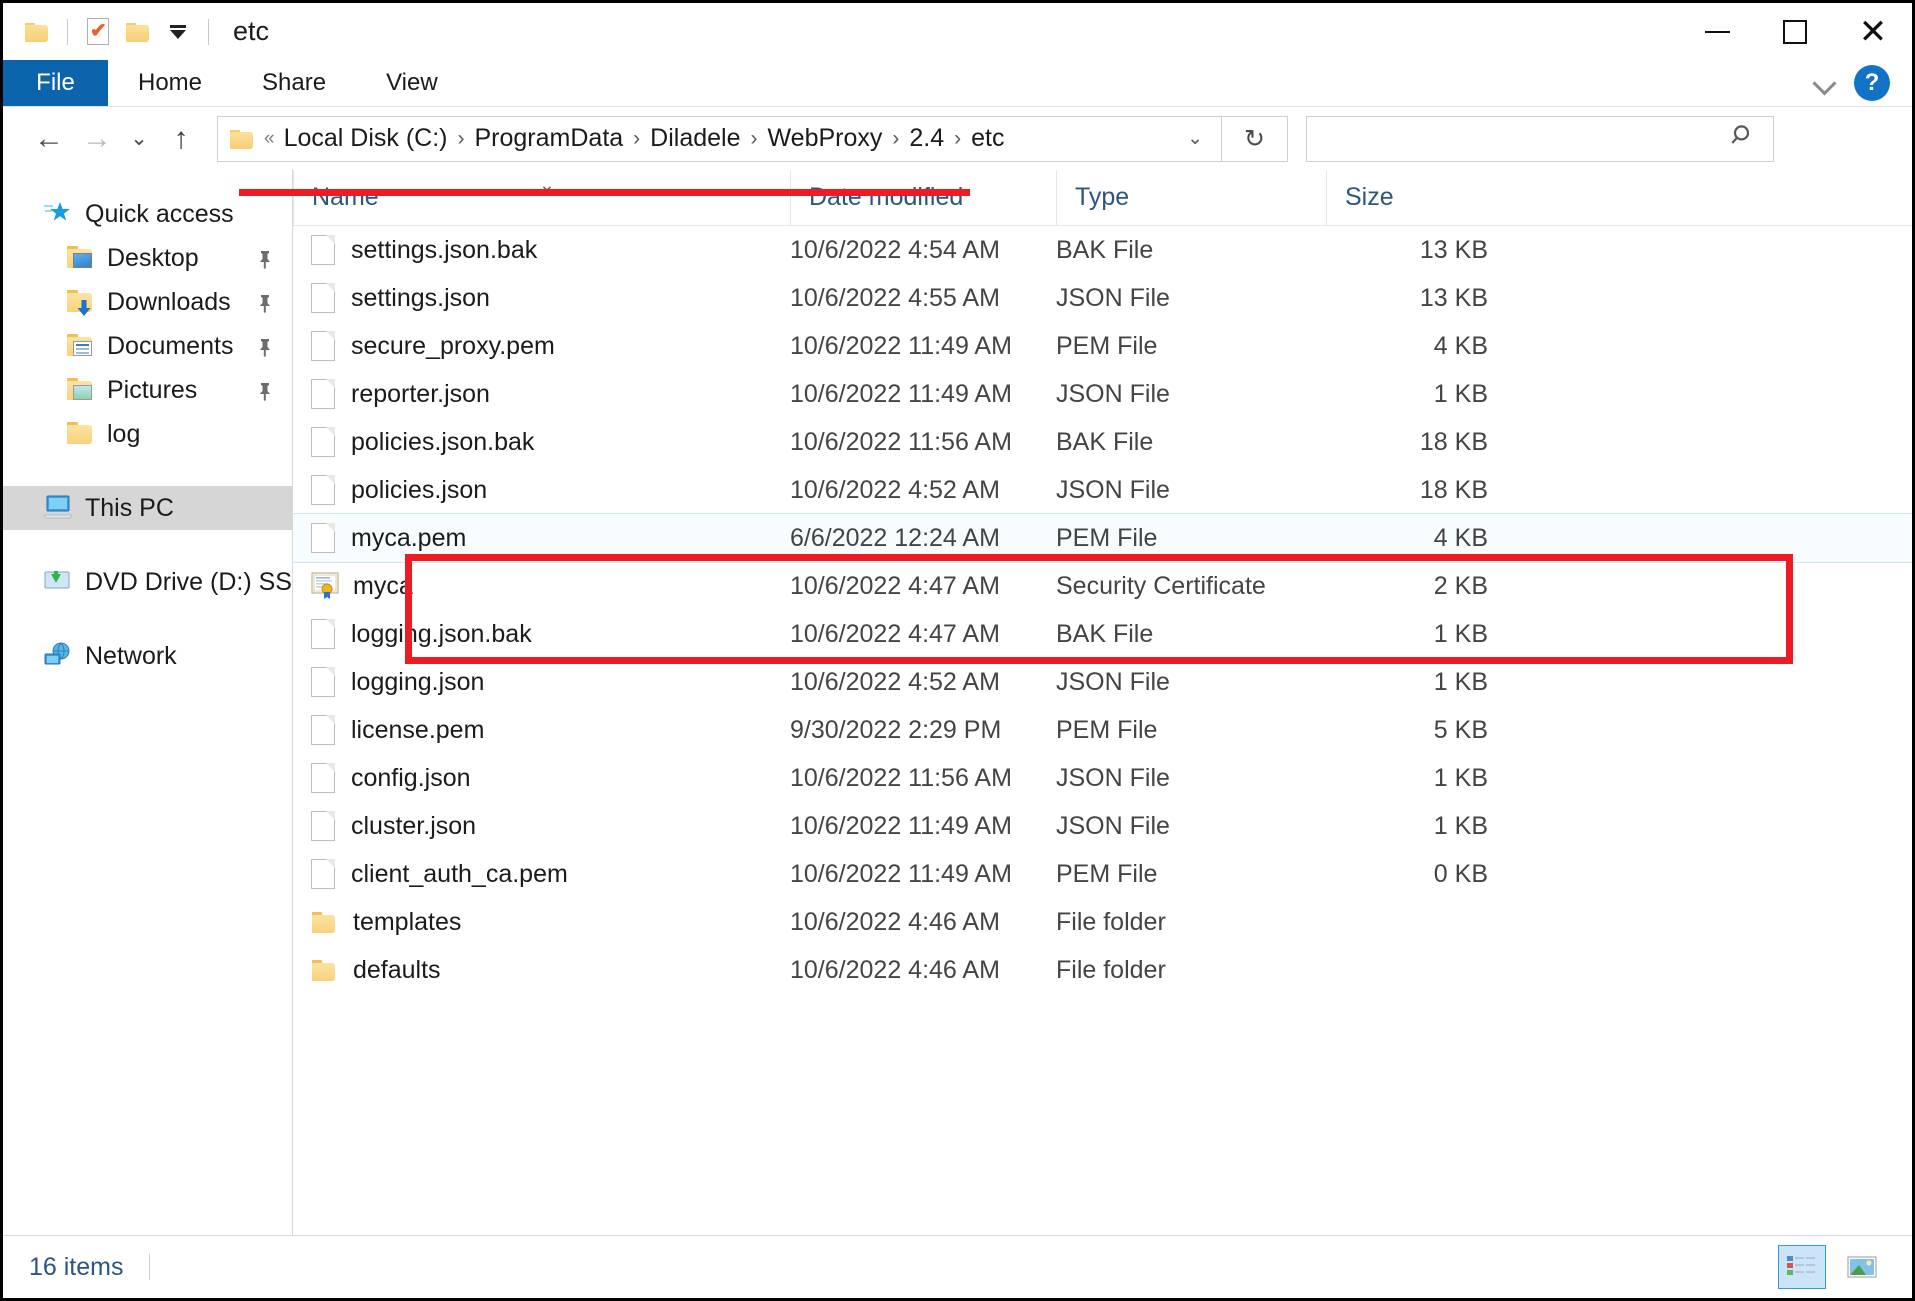 This screenshot has height=1301, width=1915. What do you see at coordinates (58, 508) in the screenshot?
I see `this-pc-icon` at bounding box center [58, 508].